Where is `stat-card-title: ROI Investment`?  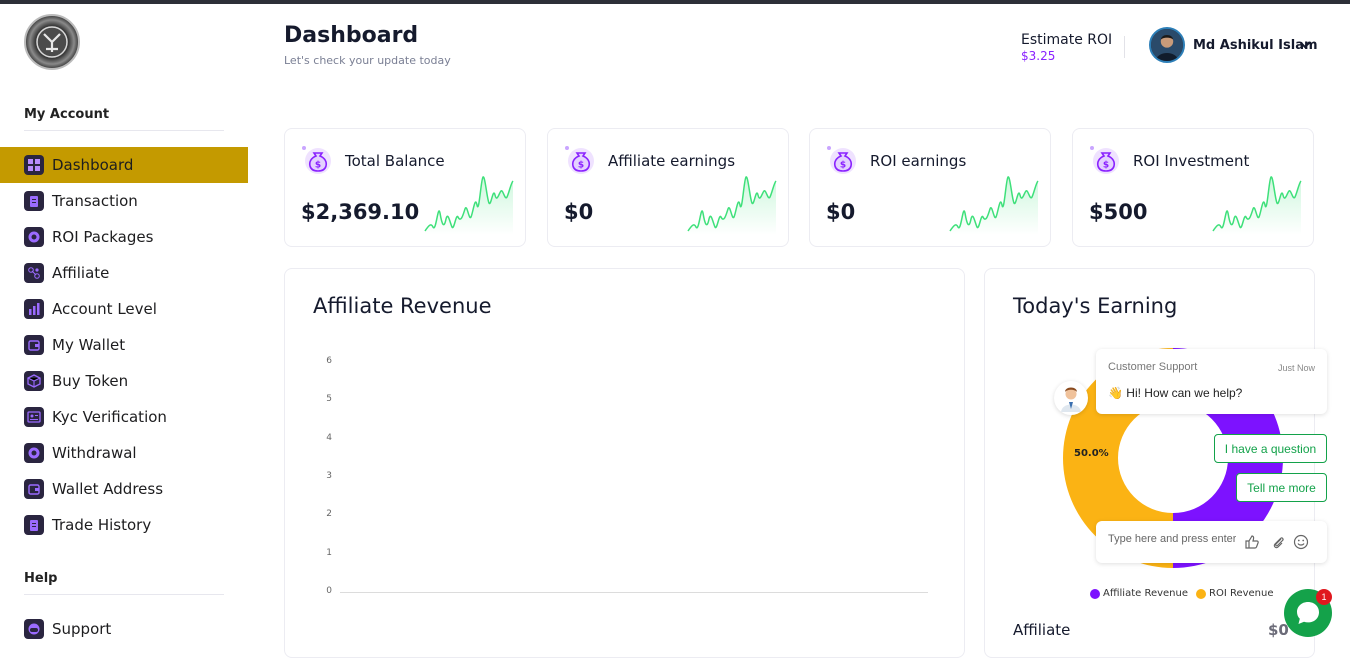
stat-card-title: ROI Investment is located at coordinates (1191, 161).